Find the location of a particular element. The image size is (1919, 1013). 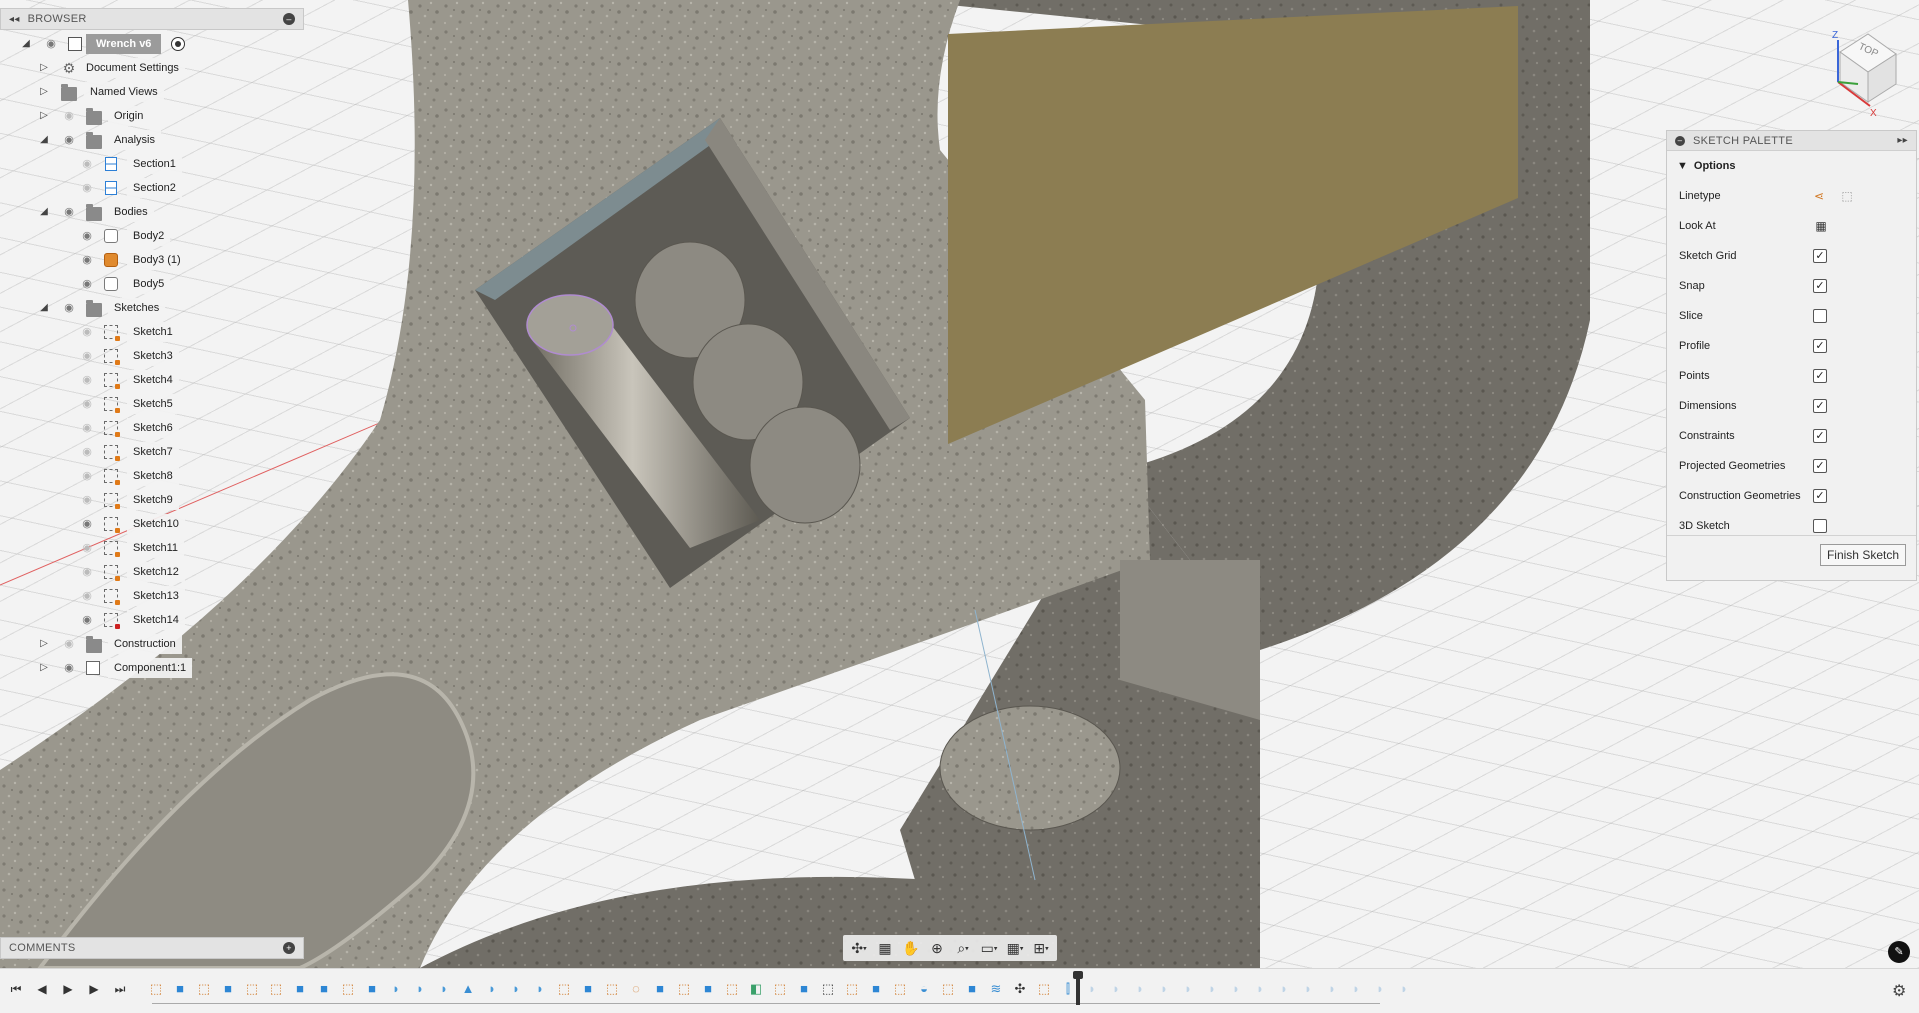

go-to-end-icon: ⏭ is located at coordinates (120, 989).